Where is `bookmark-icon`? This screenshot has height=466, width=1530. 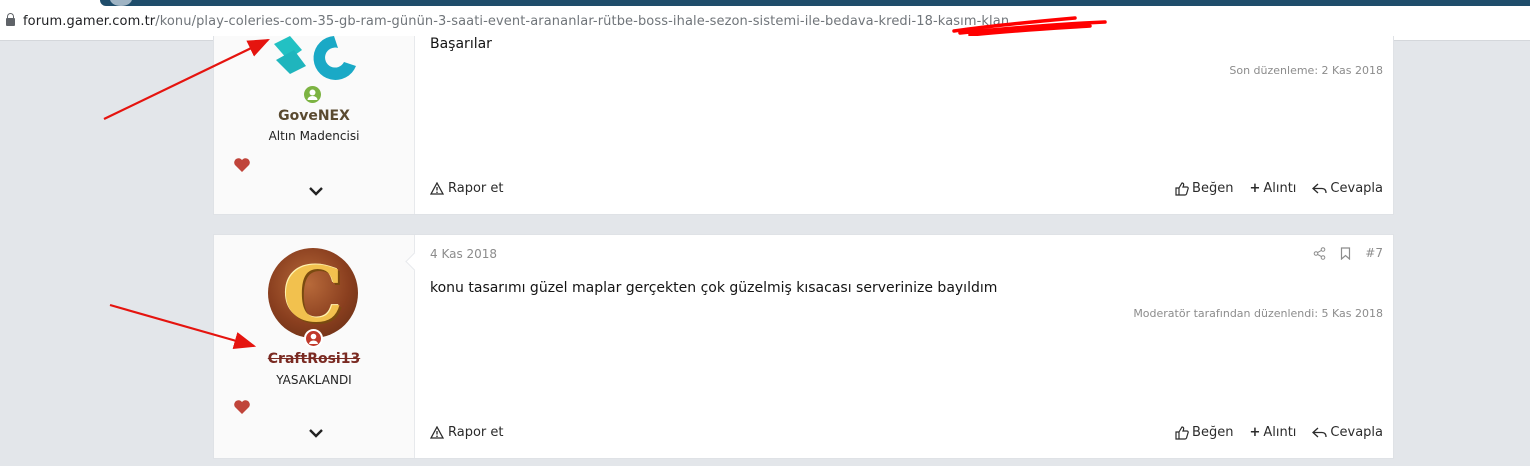 bookmark-icon is located at coordinates (1345, 253).